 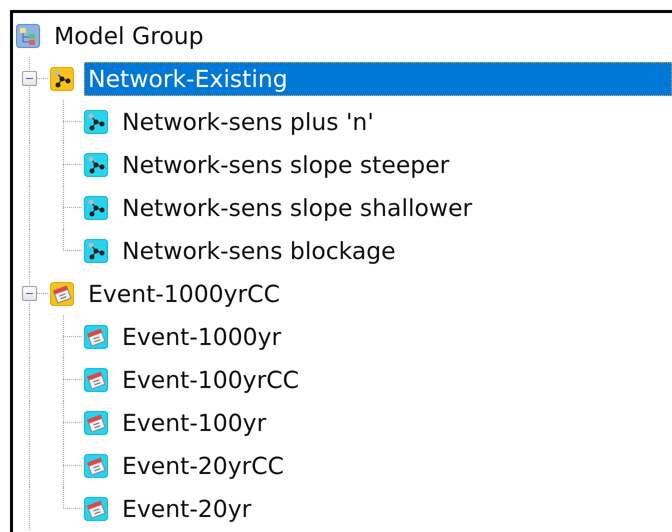 I want to click on tree-item: Event-1000yrCC, so click(x=184, y=293).